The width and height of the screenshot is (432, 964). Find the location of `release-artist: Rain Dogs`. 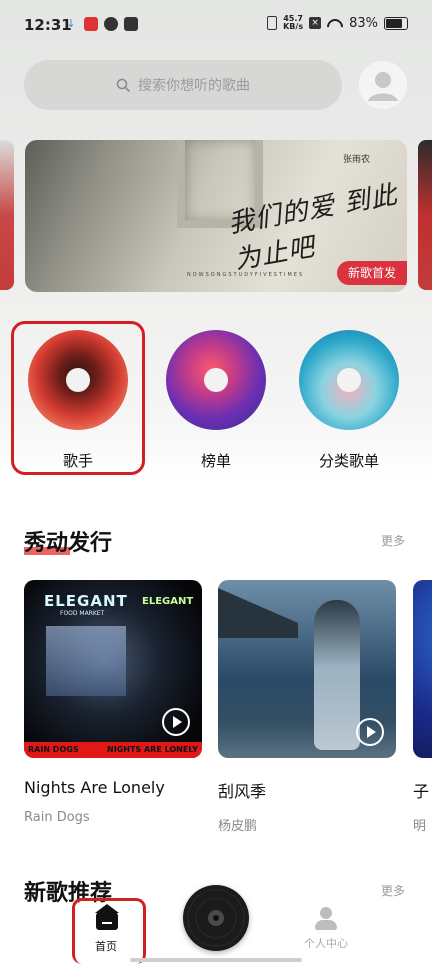

release-artist: Rain Dogs is located at coordinates (57, 817).